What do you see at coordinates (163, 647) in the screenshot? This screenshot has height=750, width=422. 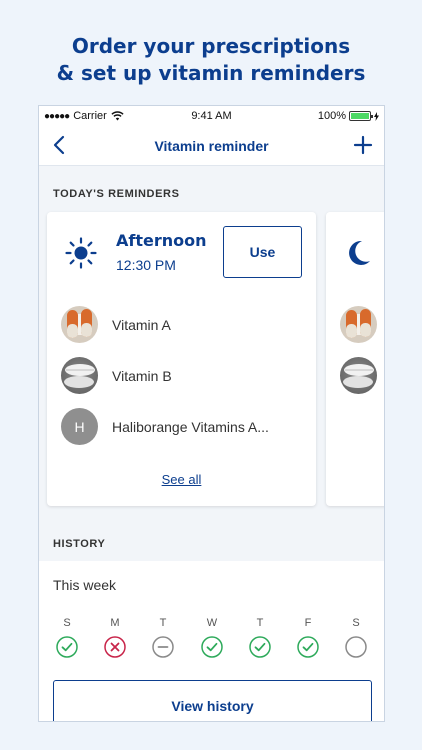 I see `minus-circle-icon` at bounding box center [163, 647].